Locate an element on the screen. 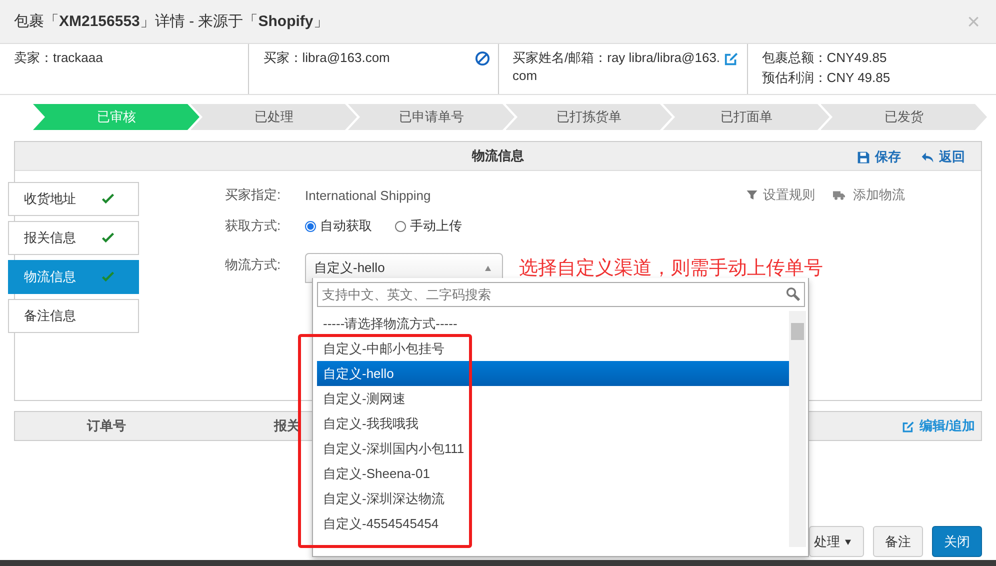  info-text: 包裹总额：CNY49.85 is located at coordinates (825, 58).